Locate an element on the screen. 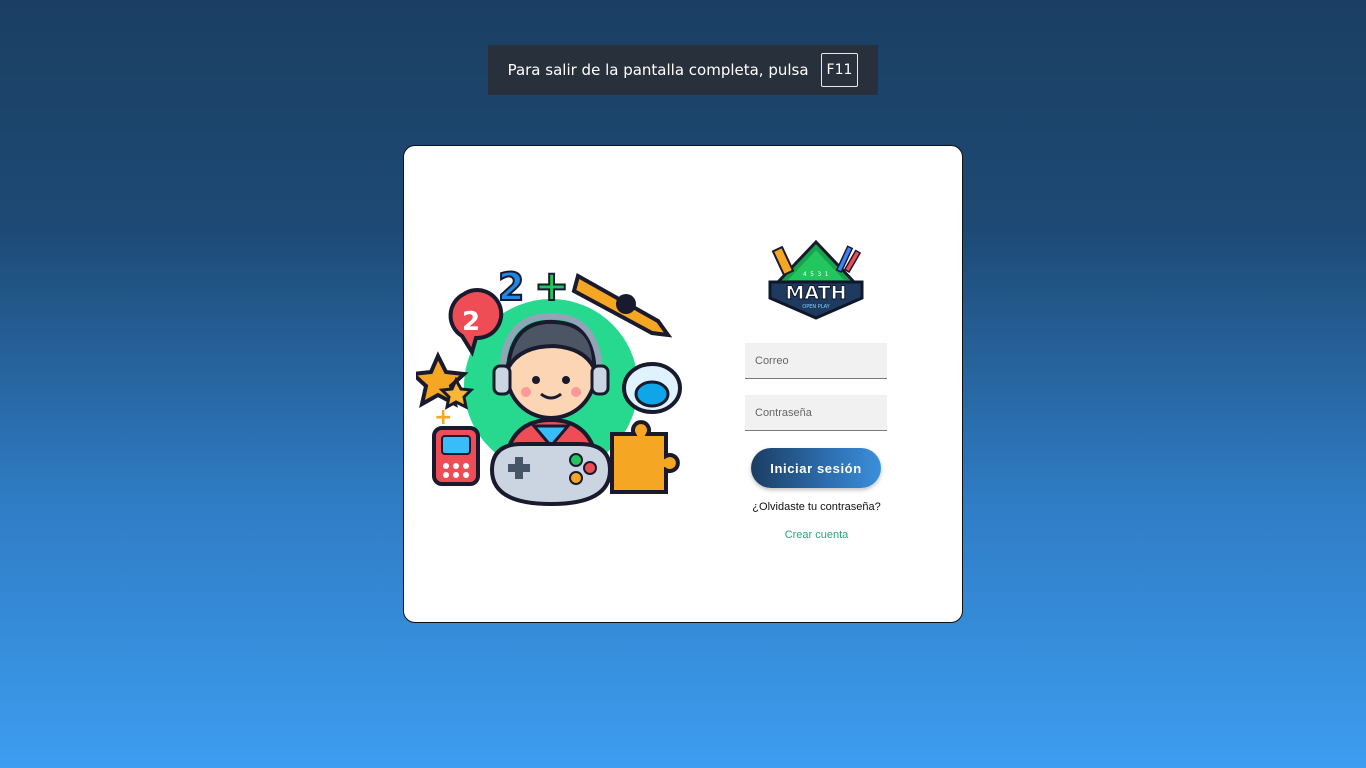 Image resolution: width=1366 pixels, height=768 pixels. create-account-link: Crear cuenta is located at coordinates (816, 535).